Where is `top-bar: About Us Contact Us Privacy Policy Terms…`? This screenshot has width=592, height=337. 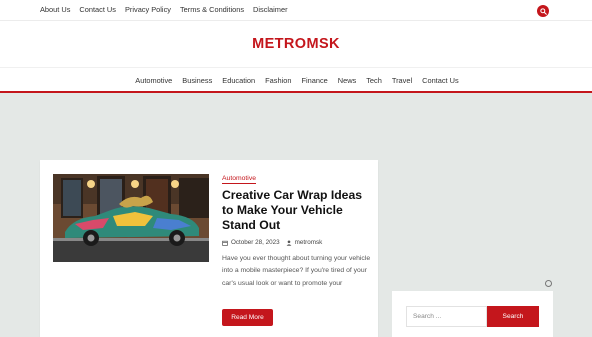
top-bar: About Us Contact Us Privacy Policy Terms… is located at coordinates (296, 10).